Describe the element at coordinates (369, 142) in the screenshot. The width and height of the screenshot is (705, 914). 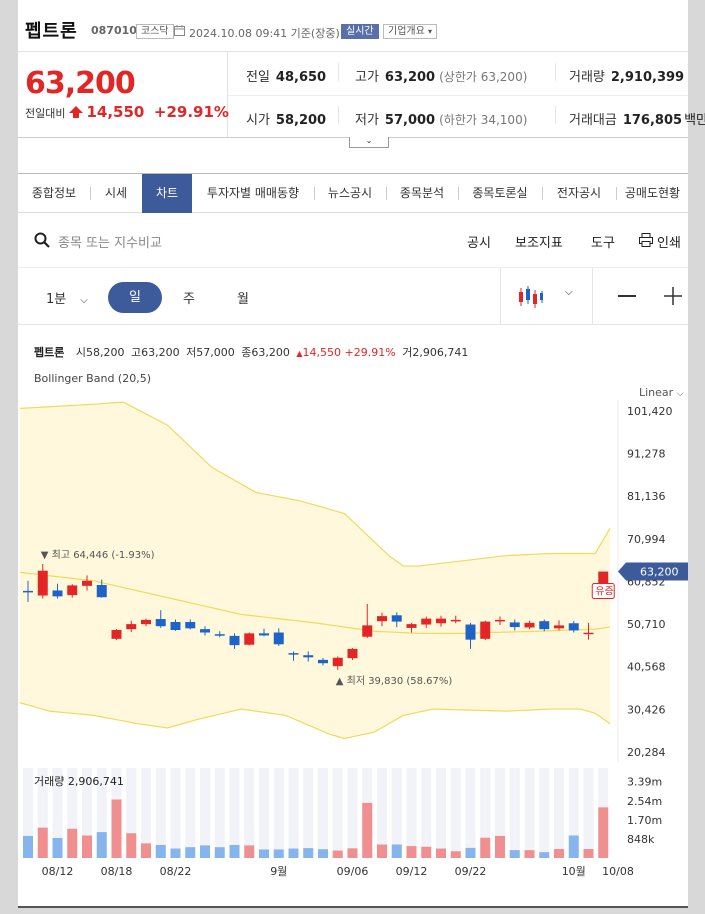
I see `expand-button: ⌄` at that location.